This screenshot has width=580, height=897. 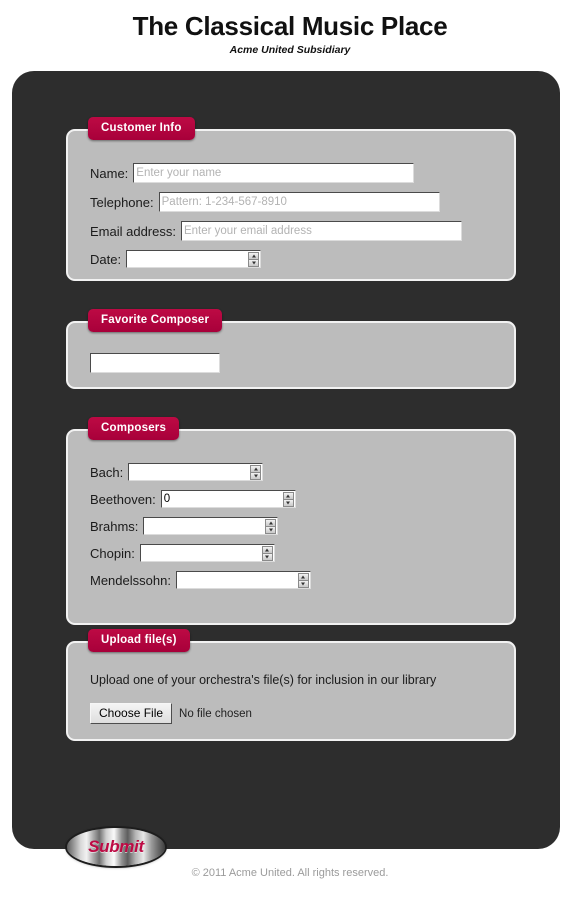 I want to click on date-input, so click(x=194, y=259).